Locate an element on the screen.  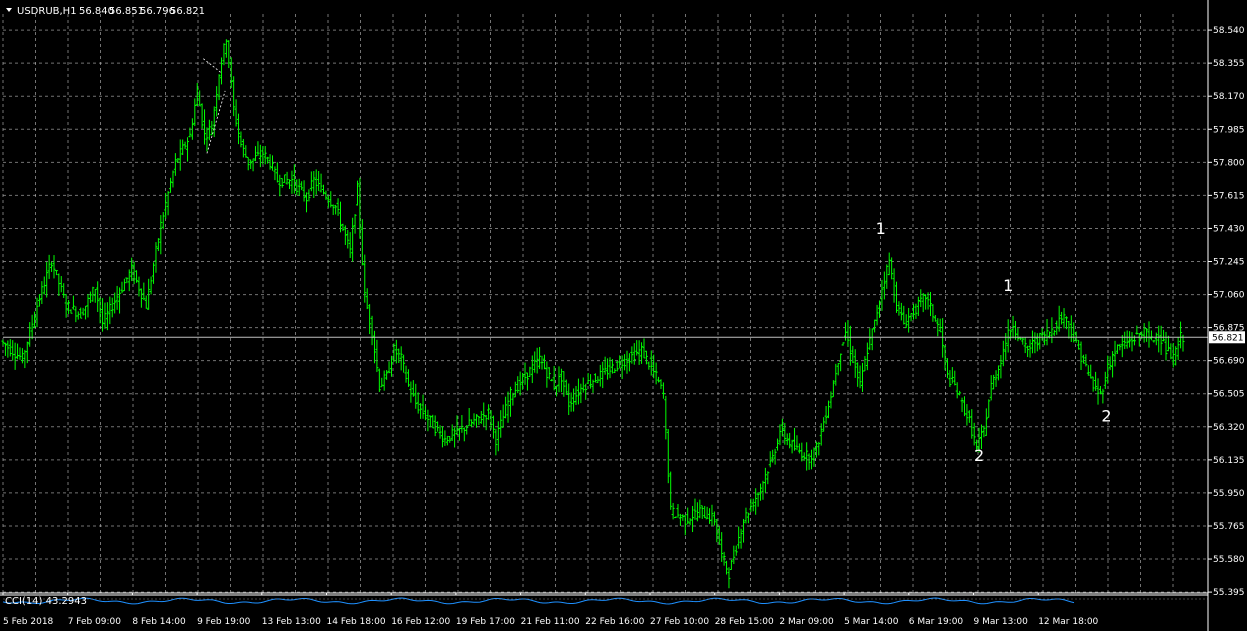
time-tick-label: 8 Feb 14:00 is located at coordinates (159, 622).